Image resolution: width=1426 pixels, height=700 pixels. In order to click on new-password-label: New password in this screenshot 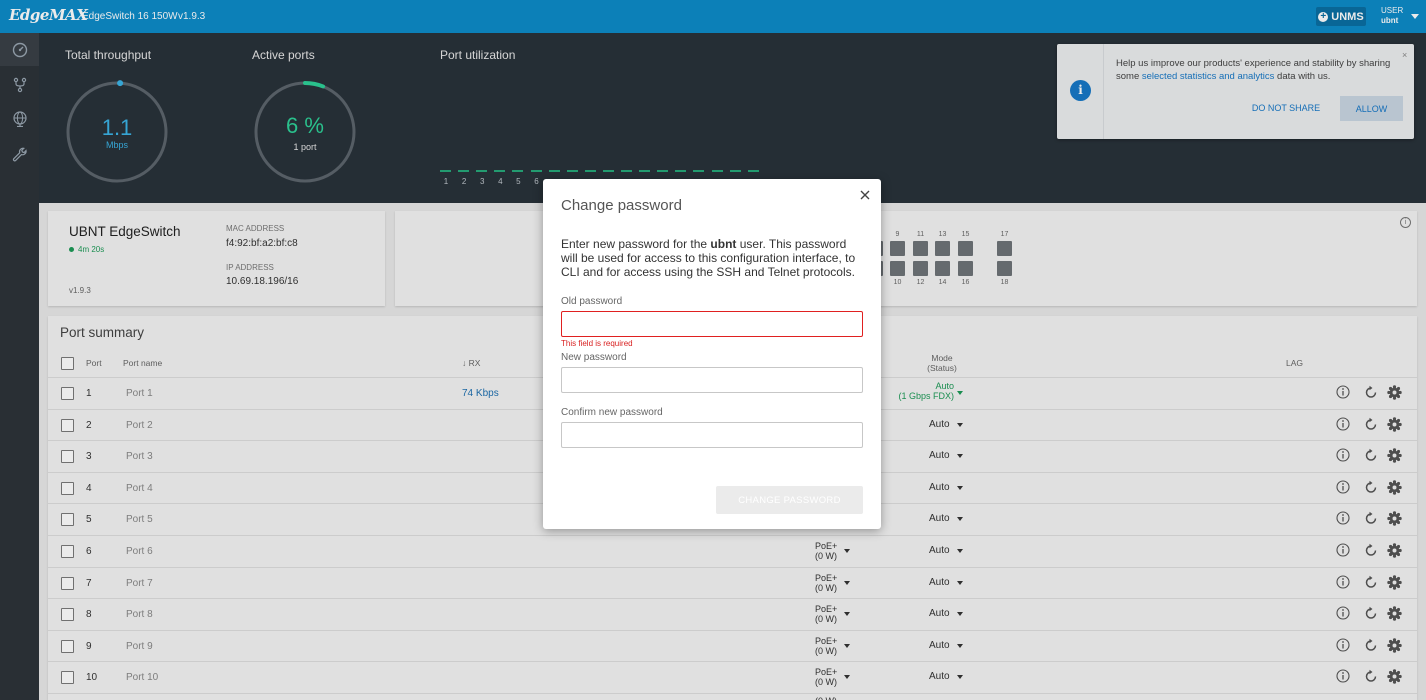, I will do `click(594, 357)`.